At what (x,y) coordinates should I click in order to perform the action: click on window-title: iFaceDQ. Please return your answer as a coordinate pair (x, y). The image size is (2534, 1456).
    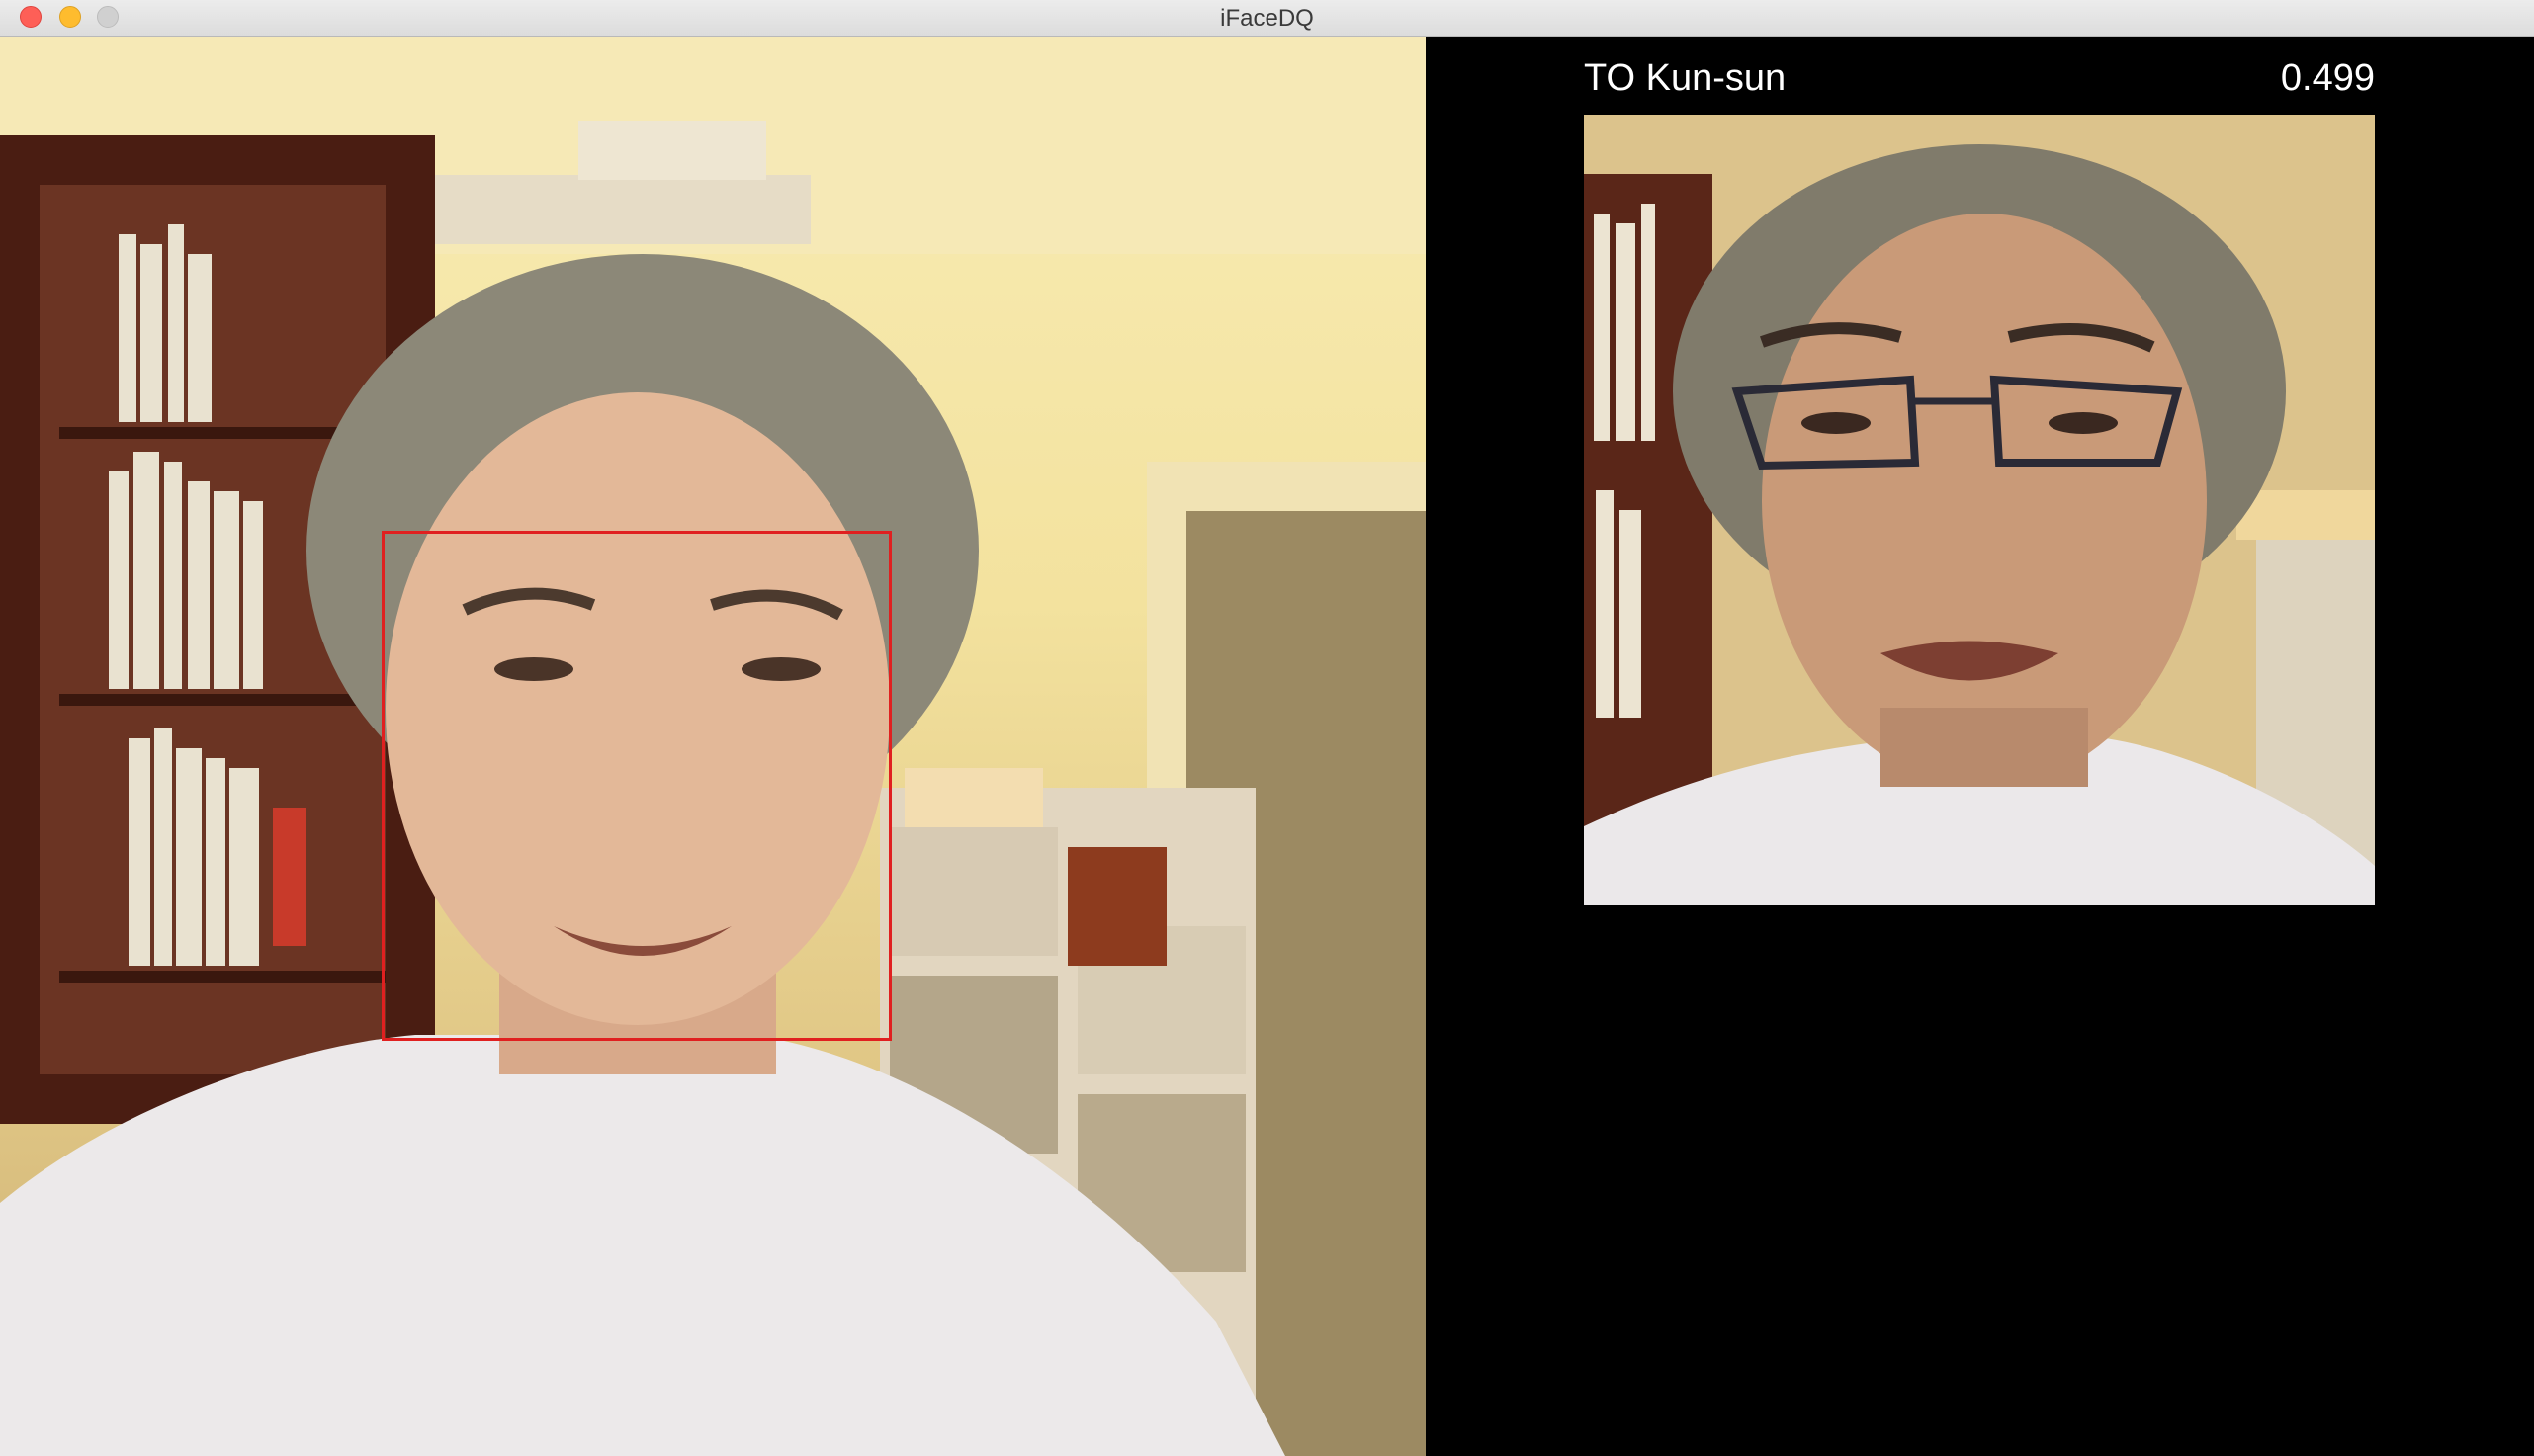
    Looking at the image, I should click on (1267, 18).